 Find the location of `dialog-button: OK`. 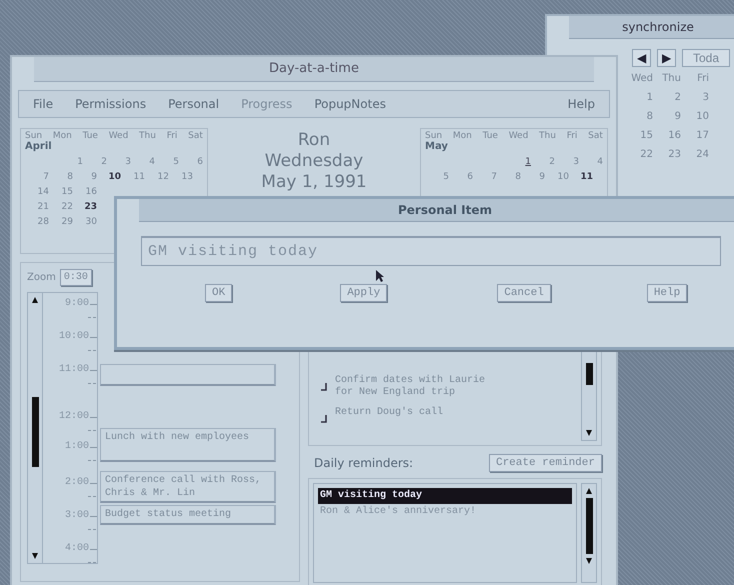

dialog-button: OK is located at coordinates (218, 293).